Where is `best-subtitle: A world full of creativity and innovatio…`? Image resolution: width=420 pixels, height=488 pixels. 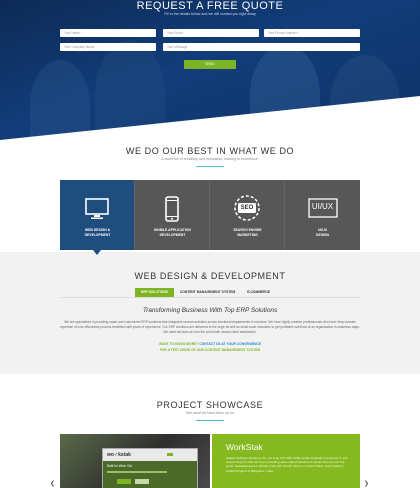
best-subtitle: A world full of creativity and innovatio… is located at coordinates (210, 159).